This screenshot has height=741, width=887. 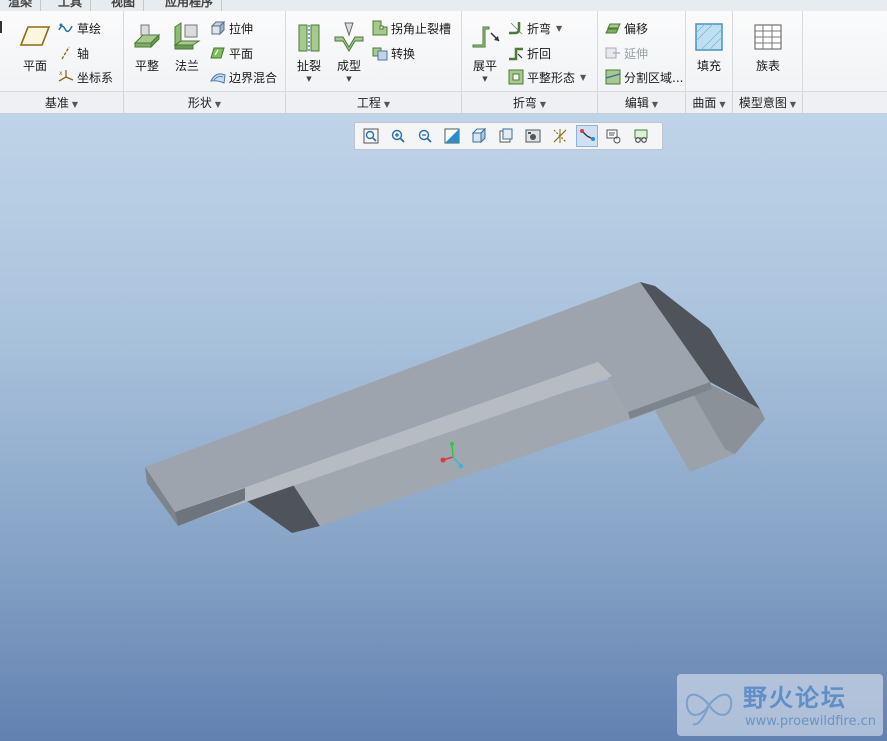 I want to click on datum-plane-icon, so click(x=35, y=36).